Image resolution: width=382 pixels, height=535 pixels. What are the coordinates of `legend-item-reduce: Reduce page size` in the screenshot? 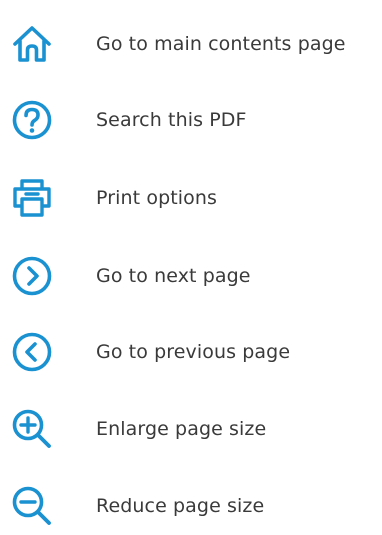 It's located at (191, 506).